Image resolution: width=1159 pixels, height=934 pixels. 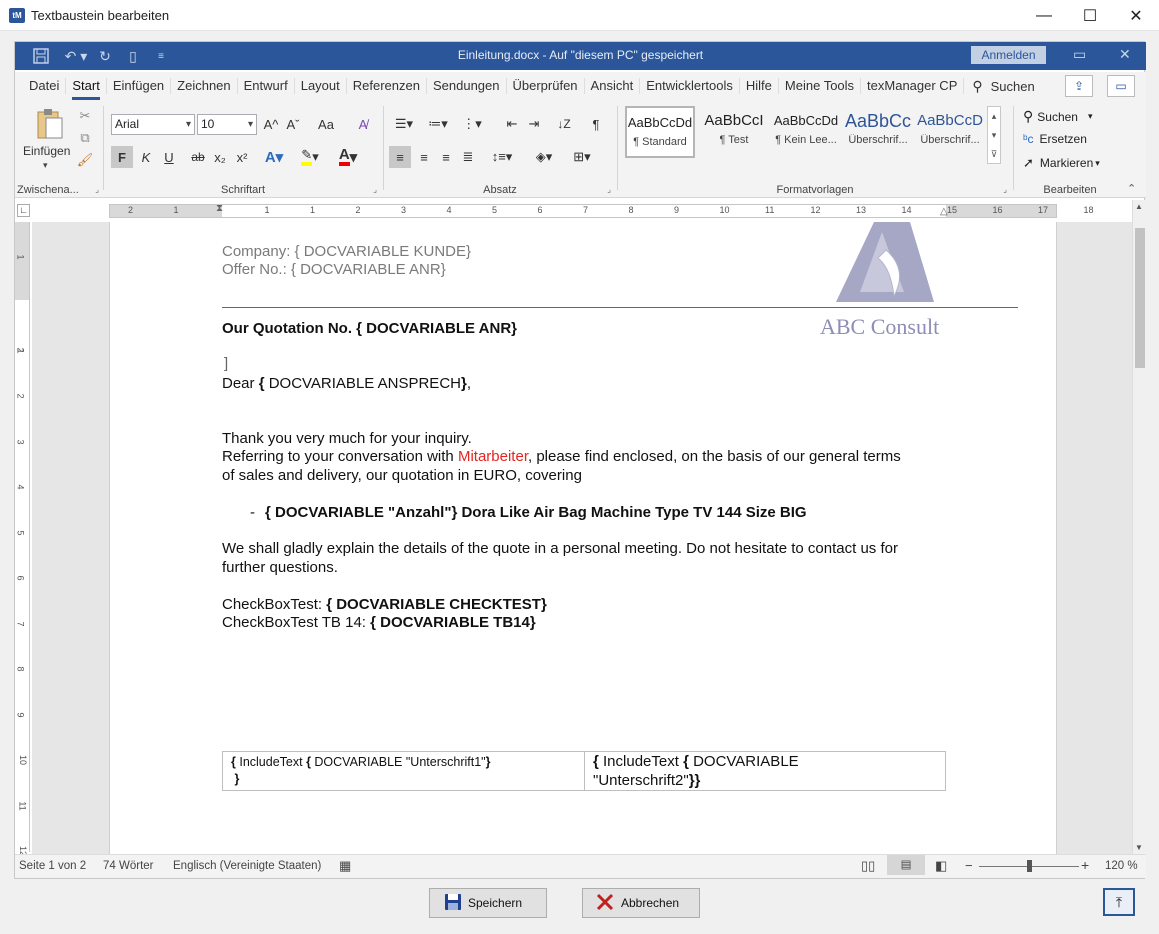 I want to click on change-case-icon: Aa, so click(x=326, y=124).